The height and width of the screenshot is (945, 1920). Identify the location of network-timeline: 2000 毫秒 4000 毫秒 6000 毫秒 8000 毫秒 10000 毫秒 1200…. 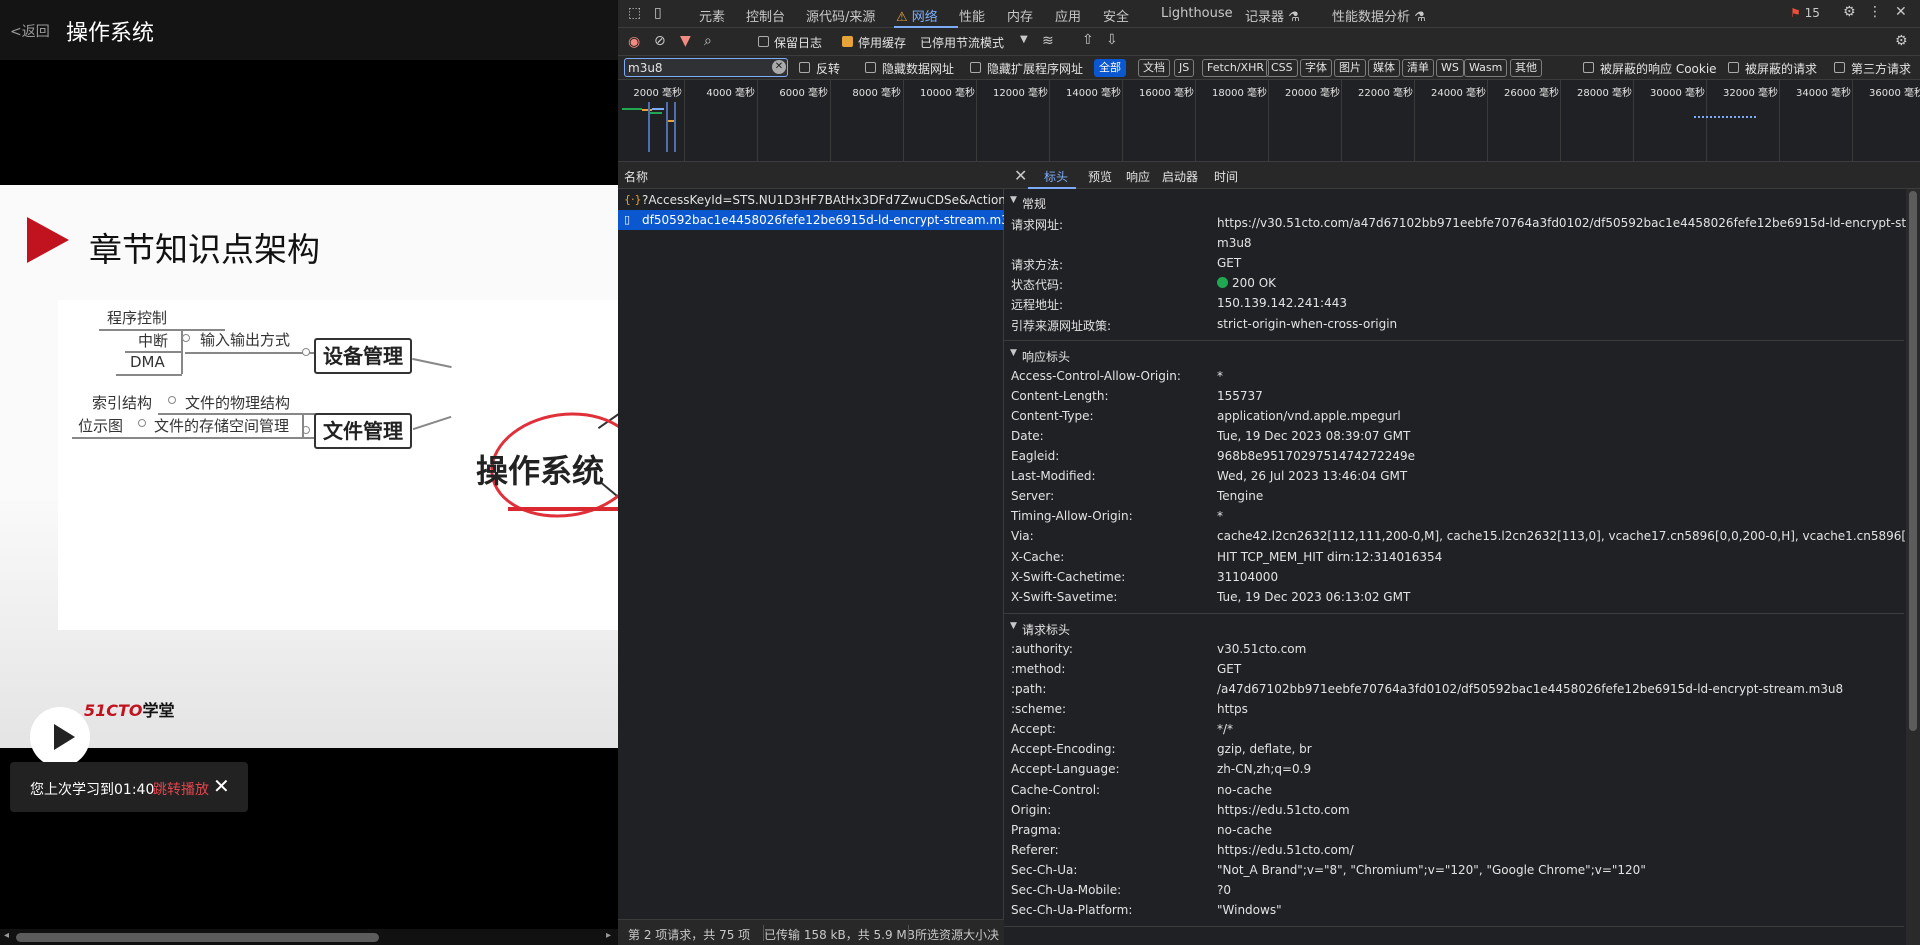
(1269, 121).